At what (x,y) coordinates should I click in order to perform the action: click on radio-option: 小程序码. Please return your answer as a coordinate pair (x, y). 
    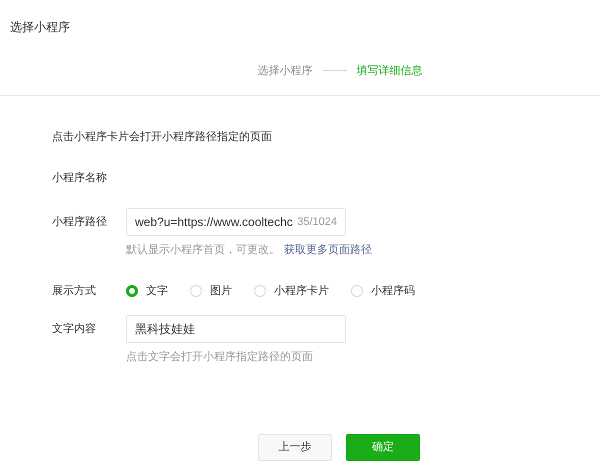
    Looking at the image, I should click on (383, 290).